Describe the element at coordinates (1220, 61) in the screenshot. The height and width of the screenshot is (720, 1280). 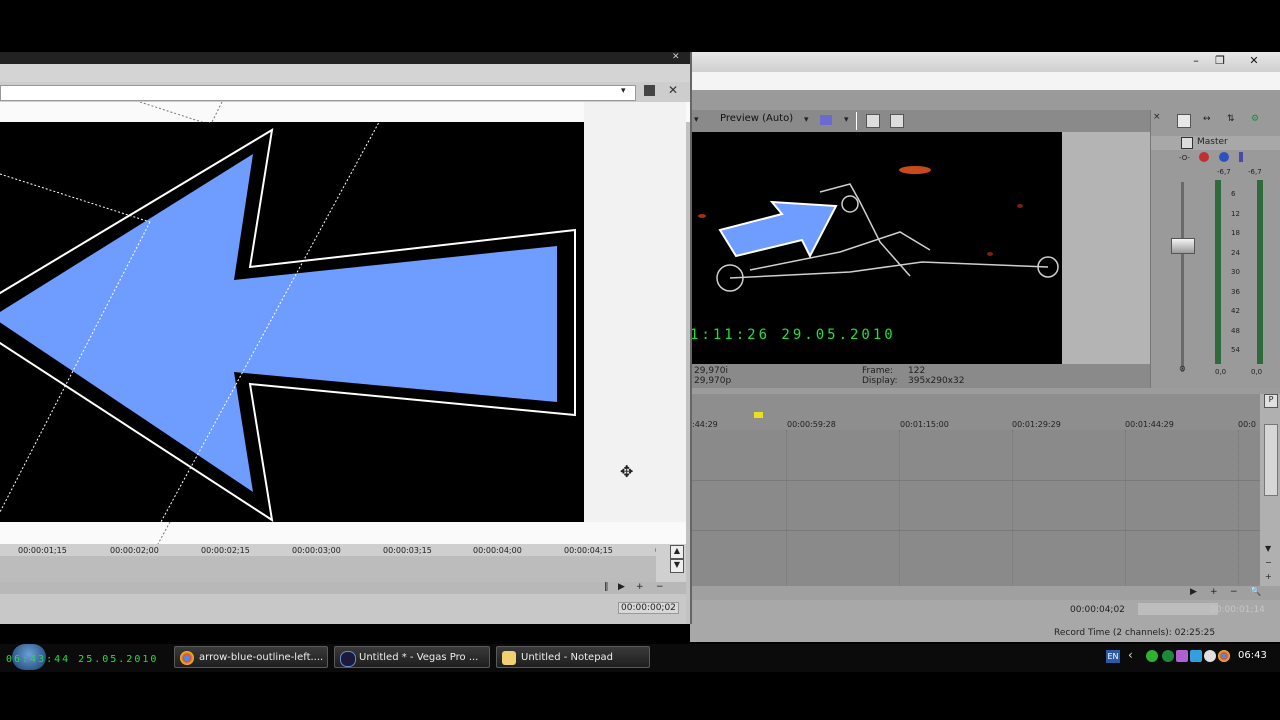
I see `restore-button: ❐` at that location.